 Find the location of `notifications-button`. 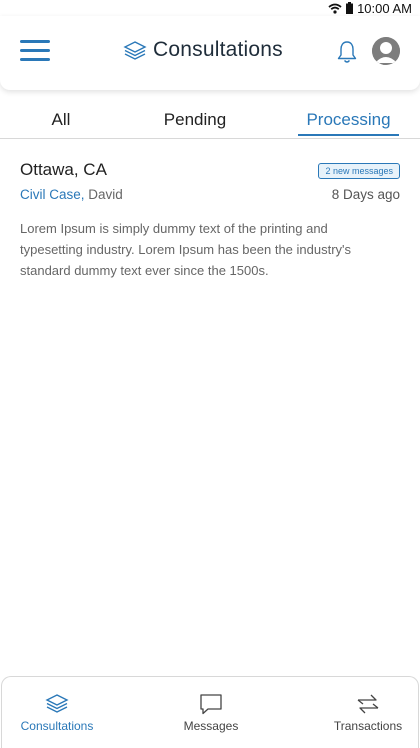

notifications-button is located at coordinates (347, 52).